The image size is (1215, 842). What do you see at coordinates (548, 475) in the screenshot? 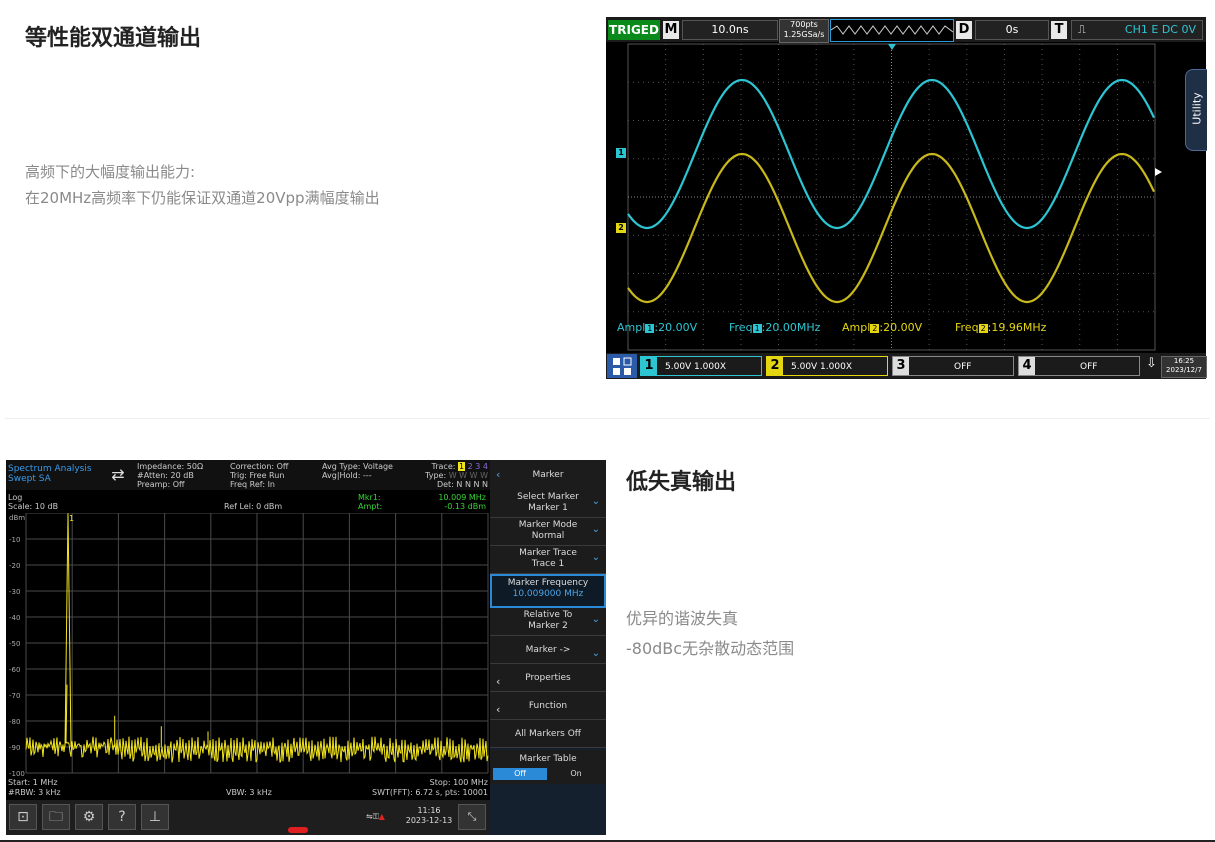
I see `menu-header: ‹ Marker` at bounding box center [548, 475].